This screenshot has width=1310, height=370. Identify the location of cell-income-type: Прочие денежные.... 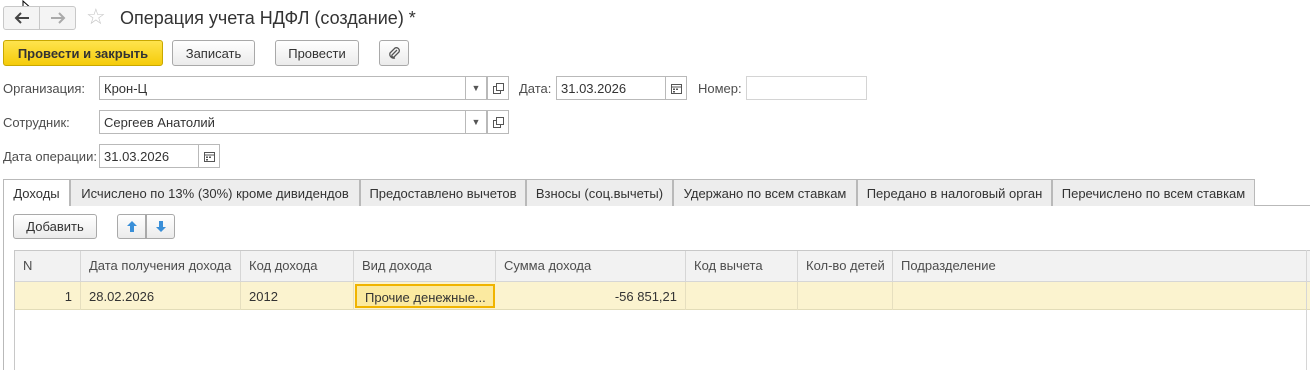
(425, 296).